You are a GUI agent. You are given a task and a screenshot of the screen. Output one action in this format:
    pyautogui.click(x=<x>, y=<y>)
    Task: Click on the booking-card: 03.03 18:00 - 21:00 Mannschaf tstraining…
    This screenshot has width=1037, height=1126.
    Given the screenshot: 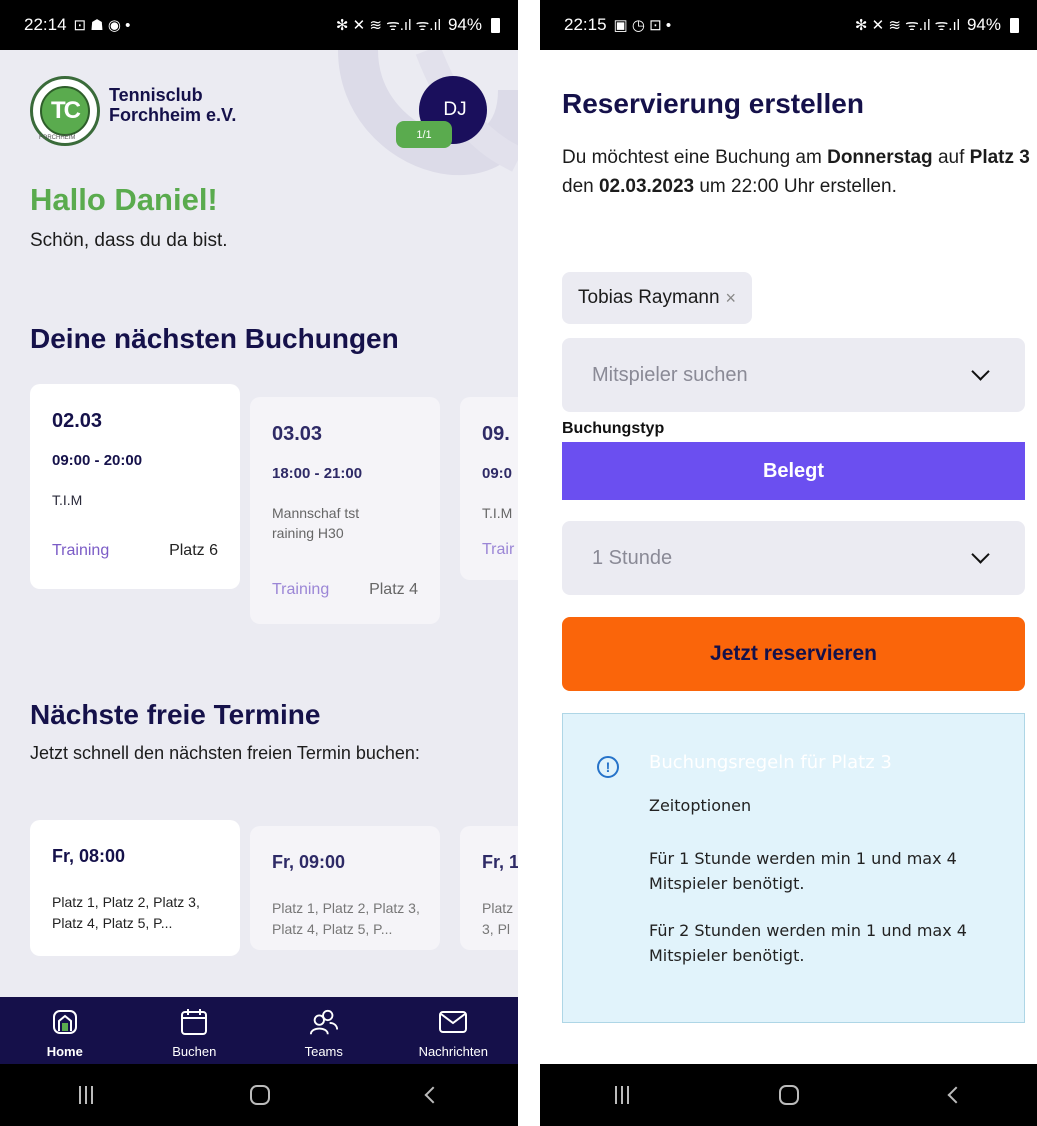 What is the action you would take?
    pyautogui.click(x=345, y=510)
    